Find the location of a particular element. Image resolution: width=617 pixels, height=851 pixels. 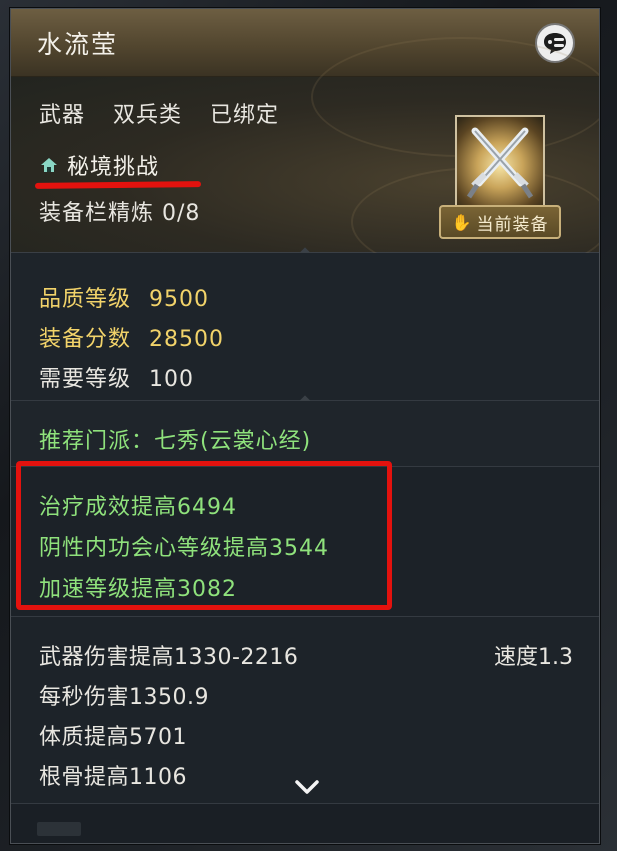

damage-per-second: 每秒伤害1350.9 is located at coordinates (124, 697).